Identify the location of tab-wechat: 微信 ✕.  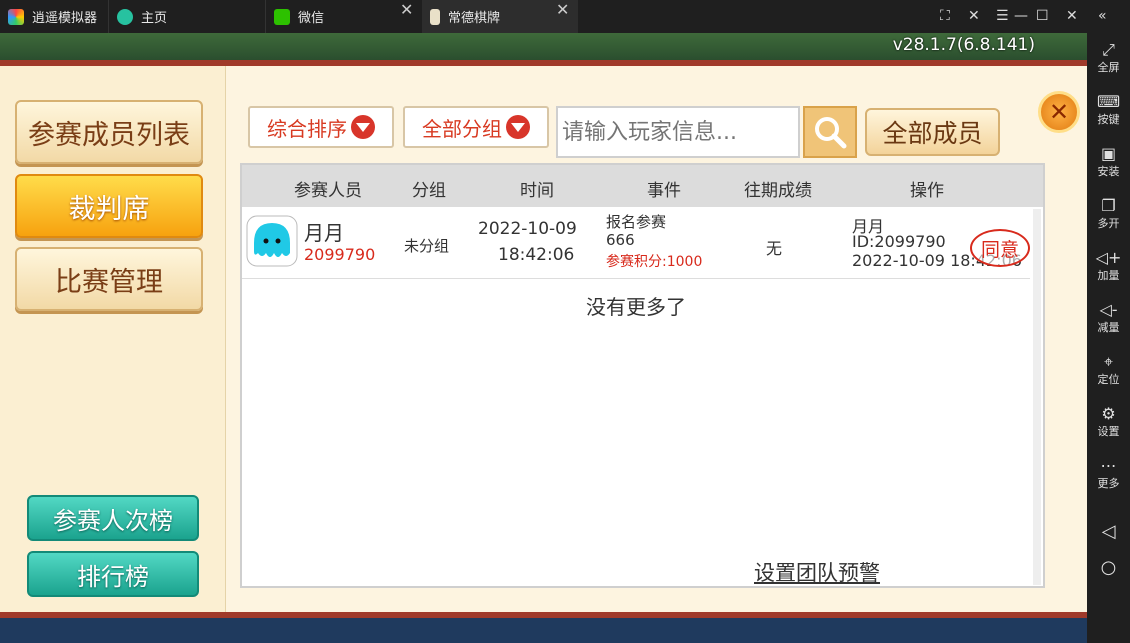
(342, 16).